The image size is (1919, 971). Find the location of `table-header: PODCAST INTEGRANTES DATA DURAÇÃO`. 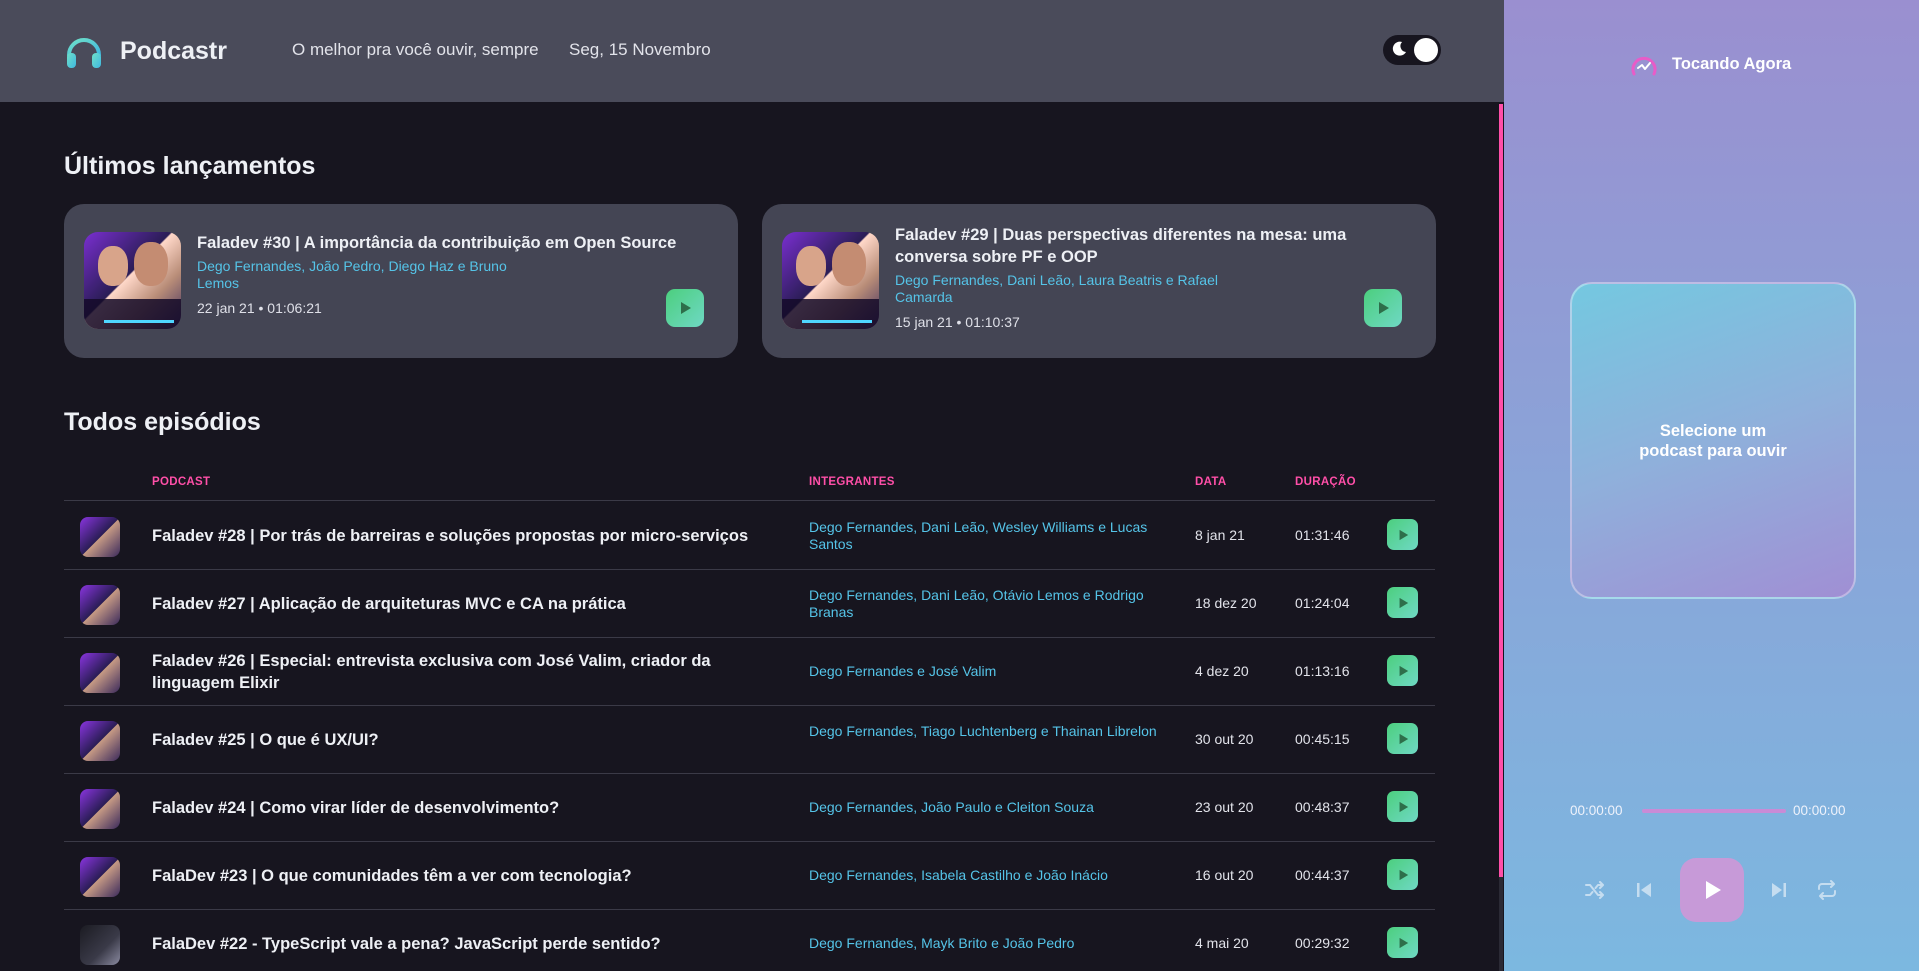

table-header: PODCAST INTEGRANTES DATA DURAÇÃO is located at coordinates (749, 486).